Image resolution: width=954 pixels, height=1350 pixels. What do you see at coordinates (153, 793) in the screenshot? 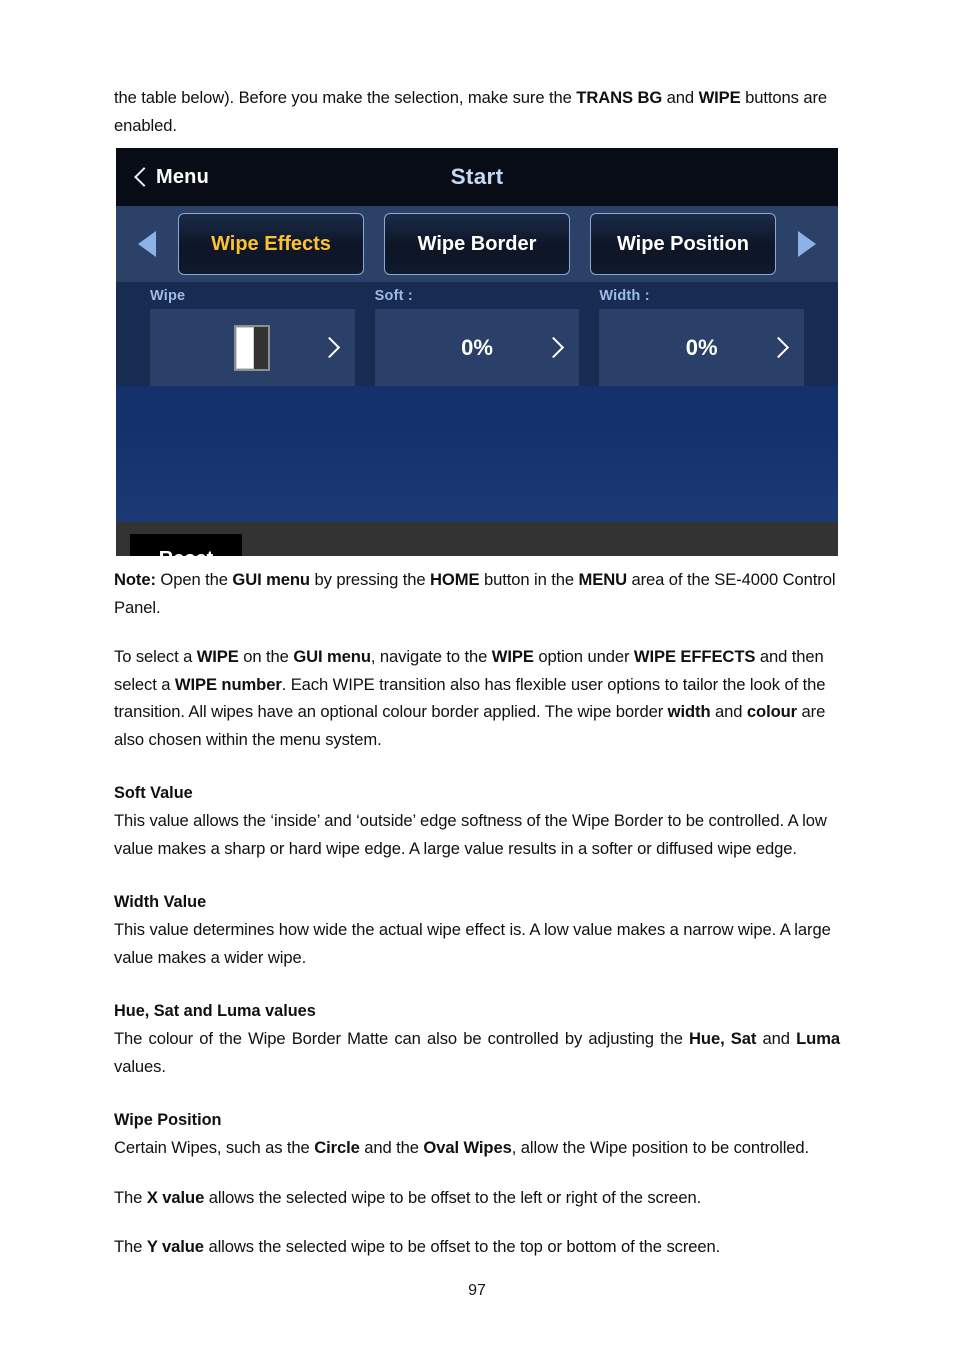
I see `heading-soft-value: Soft Value` at bounding box center [153, 793].